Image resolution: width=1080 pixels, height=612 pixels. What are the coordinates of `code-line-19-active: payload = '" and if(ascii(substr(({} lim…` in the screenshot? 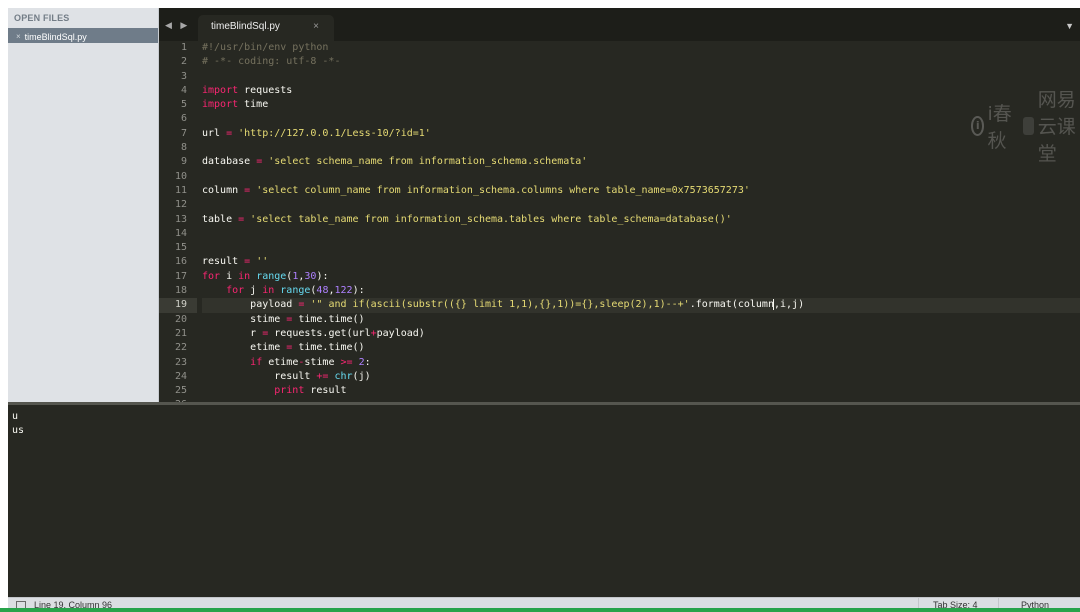 It's located at (641, 305).